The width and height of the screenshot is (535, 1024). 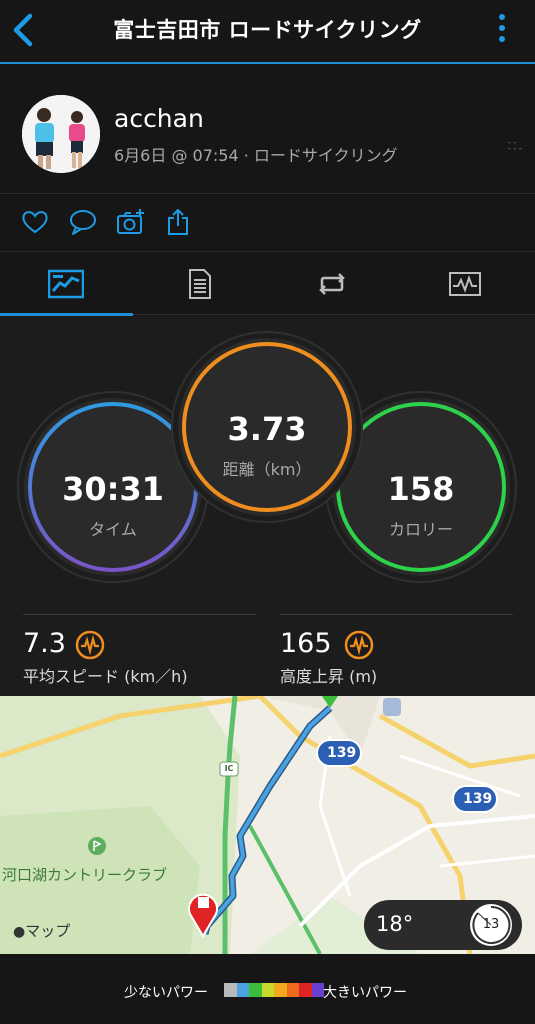 I want to click on top-bar: 富士吉田市 ロードサイクリング, so click(x=267, y=32).